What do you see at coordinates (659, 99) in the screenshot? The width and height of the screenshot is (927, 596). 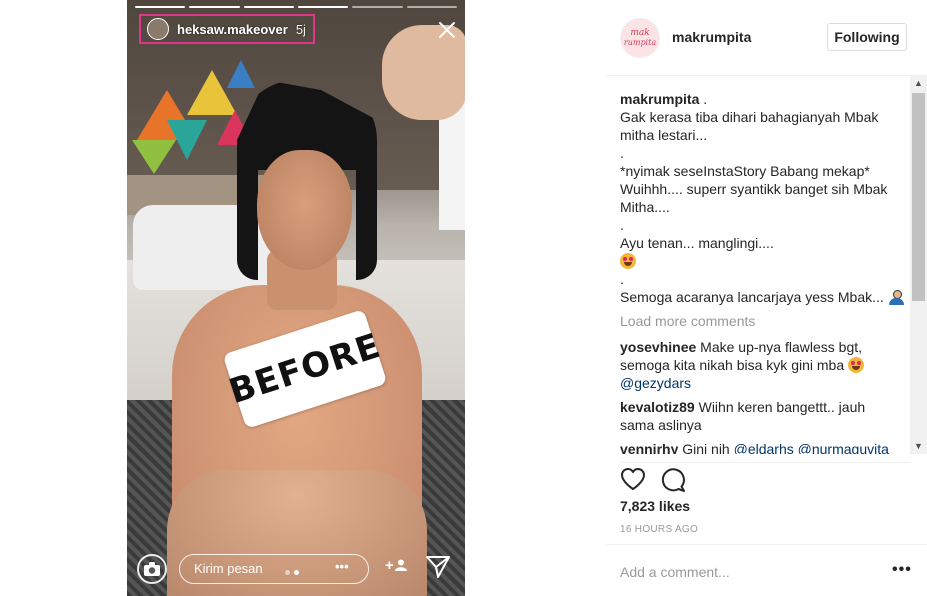 I see `caption-username: makrumpita` at bounding box center [659, 99].